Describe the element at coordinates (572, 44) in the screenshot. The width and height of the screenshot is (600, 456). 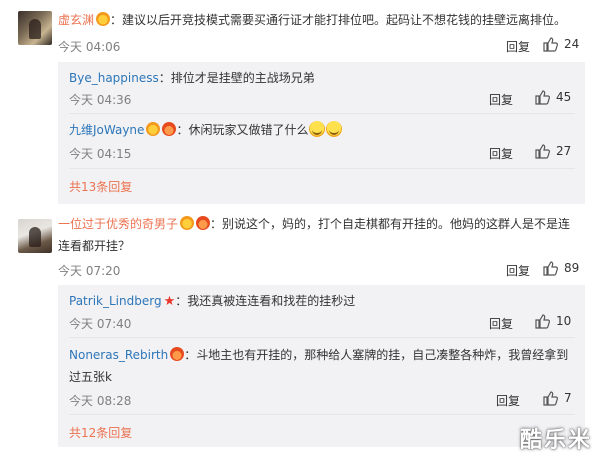
I see `like-count: 24` at that location.